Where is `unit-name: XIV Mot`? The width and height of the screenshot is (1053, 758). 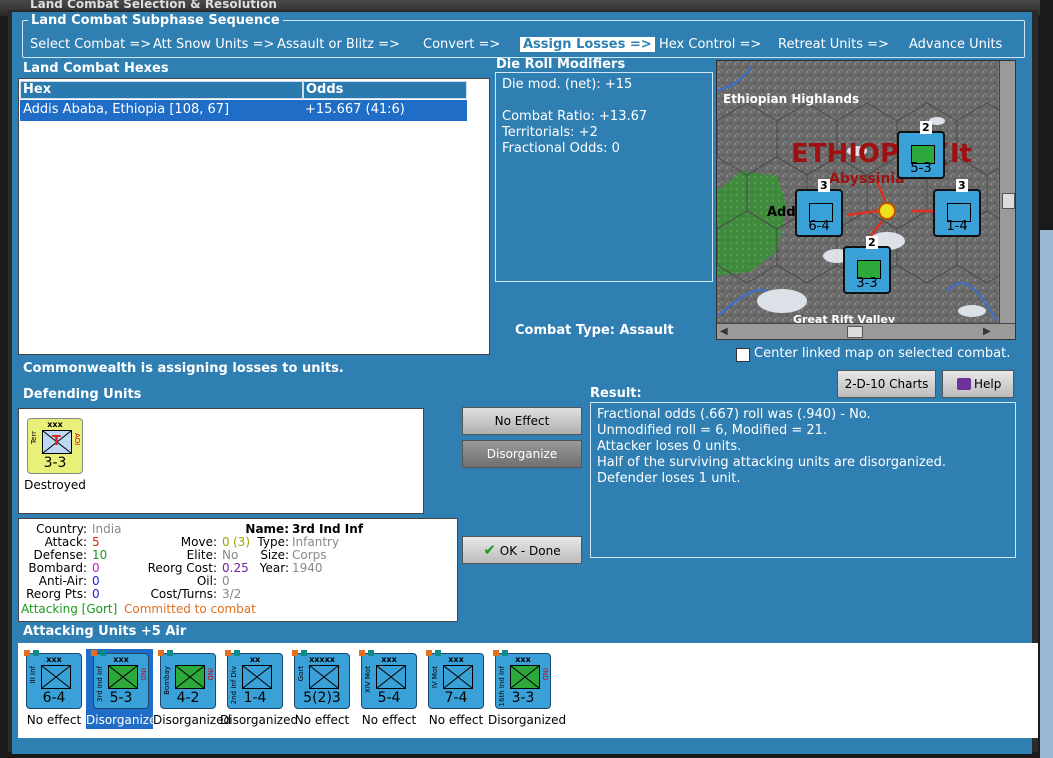
unit-name: XIV Mot is located at coordinates (368, 679).